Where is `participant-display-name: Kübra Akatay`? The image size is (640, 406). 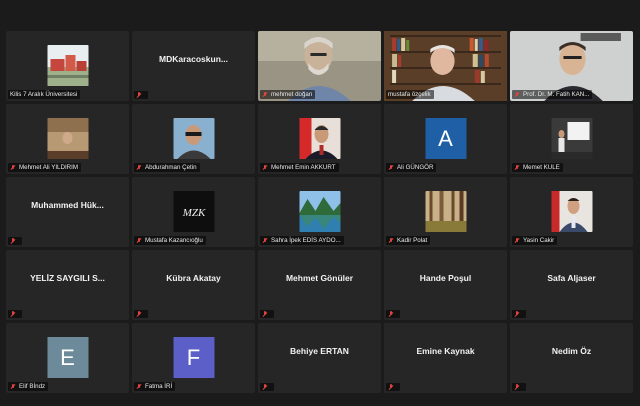 participant-display-name: Kübra Akatay is located at coordinates (193, 278).